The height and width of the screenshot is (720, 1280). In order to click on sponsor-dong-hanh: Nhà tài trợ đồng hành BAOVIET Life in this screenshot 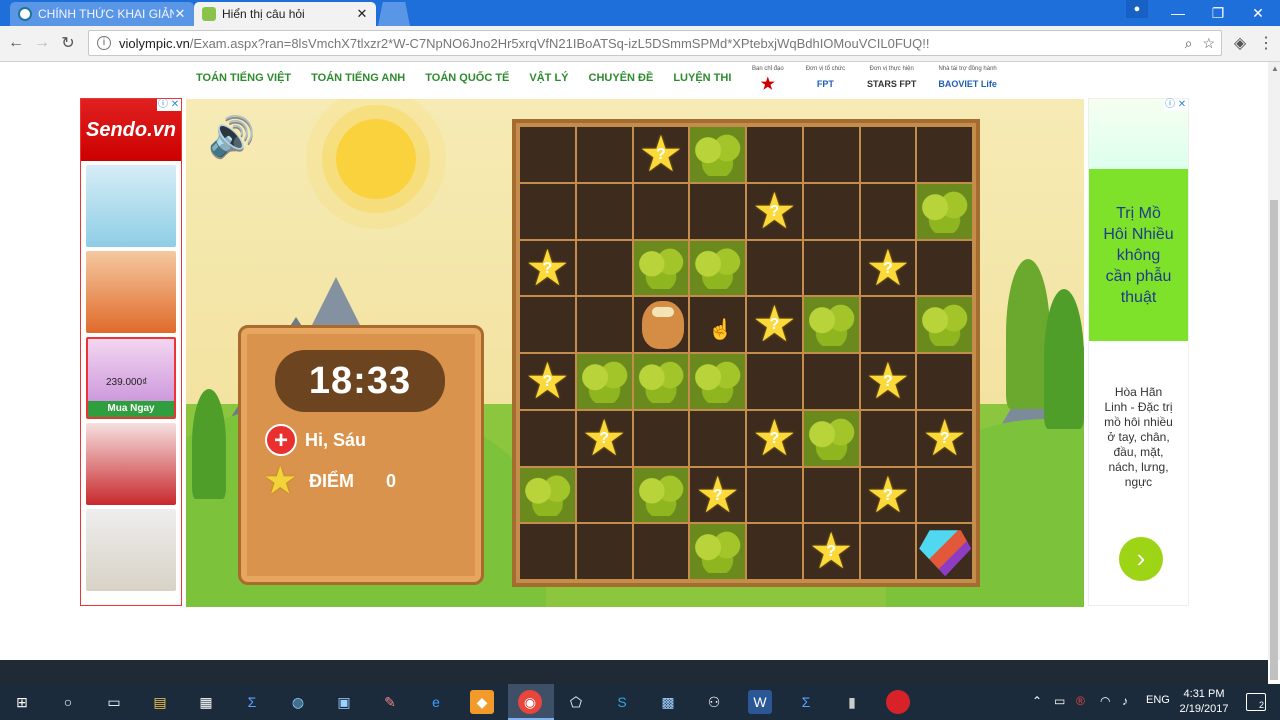, I will do `click(967, 79)`.